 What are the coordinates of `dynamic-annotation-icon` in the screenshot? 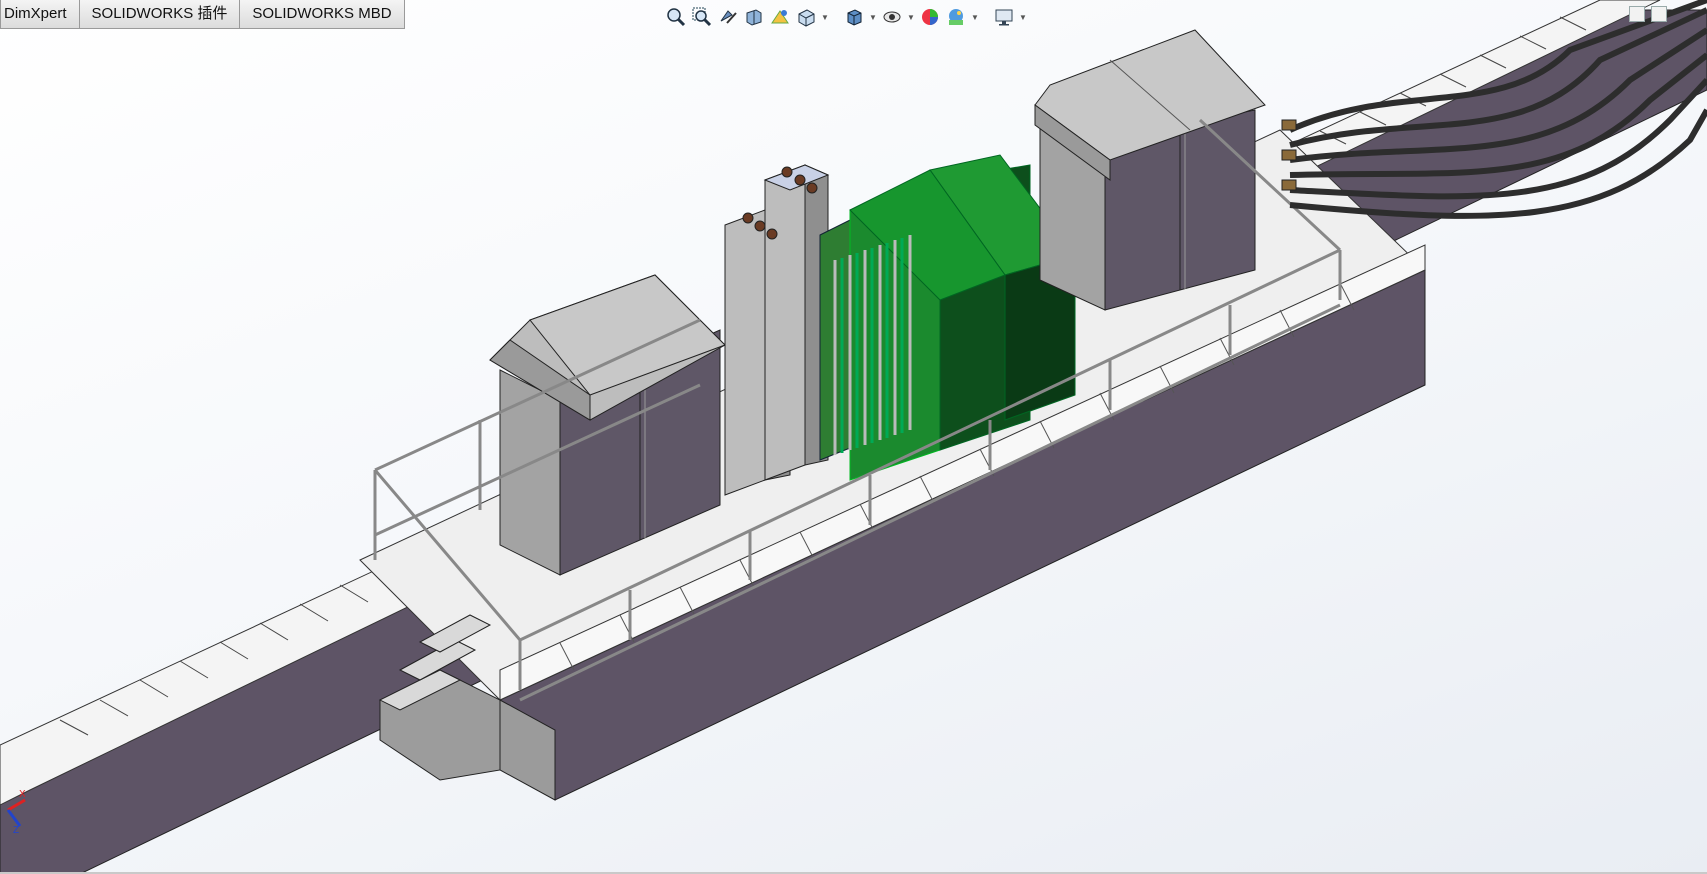 It's located at (780, 17).